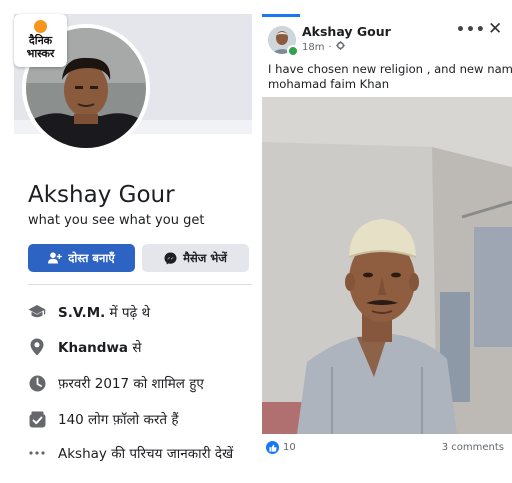 The height and width of the screenshot is (483, 512). Describe the element at coordinates (128, 313) in the screenshot. I see `education-suffix: में पढ़े थे` at that location.